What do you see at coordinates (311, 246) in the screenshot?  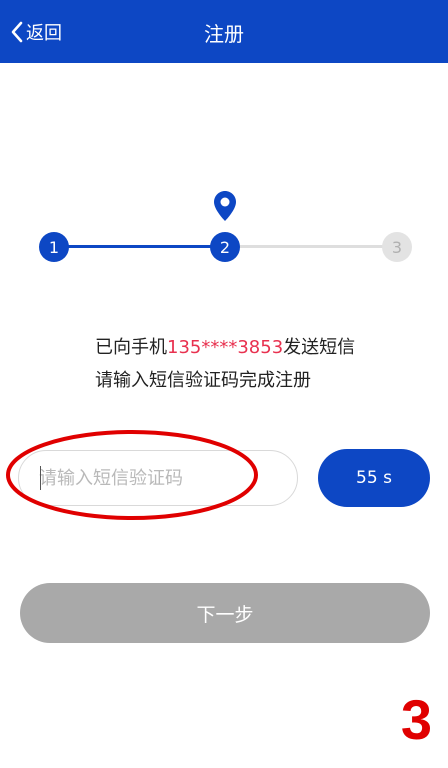 I see `step-progress-pending` at bounding box center [311, 246].